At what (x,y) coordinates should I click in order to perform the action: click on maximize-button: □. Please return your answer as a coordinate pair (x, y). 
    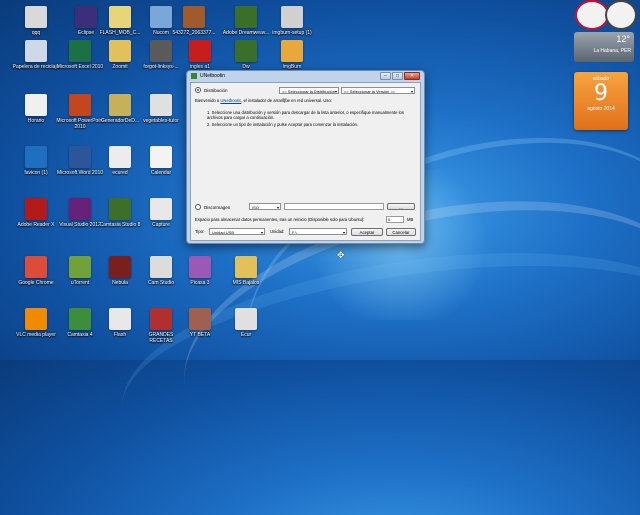
    Looking at the image, I should click on (397, 76).